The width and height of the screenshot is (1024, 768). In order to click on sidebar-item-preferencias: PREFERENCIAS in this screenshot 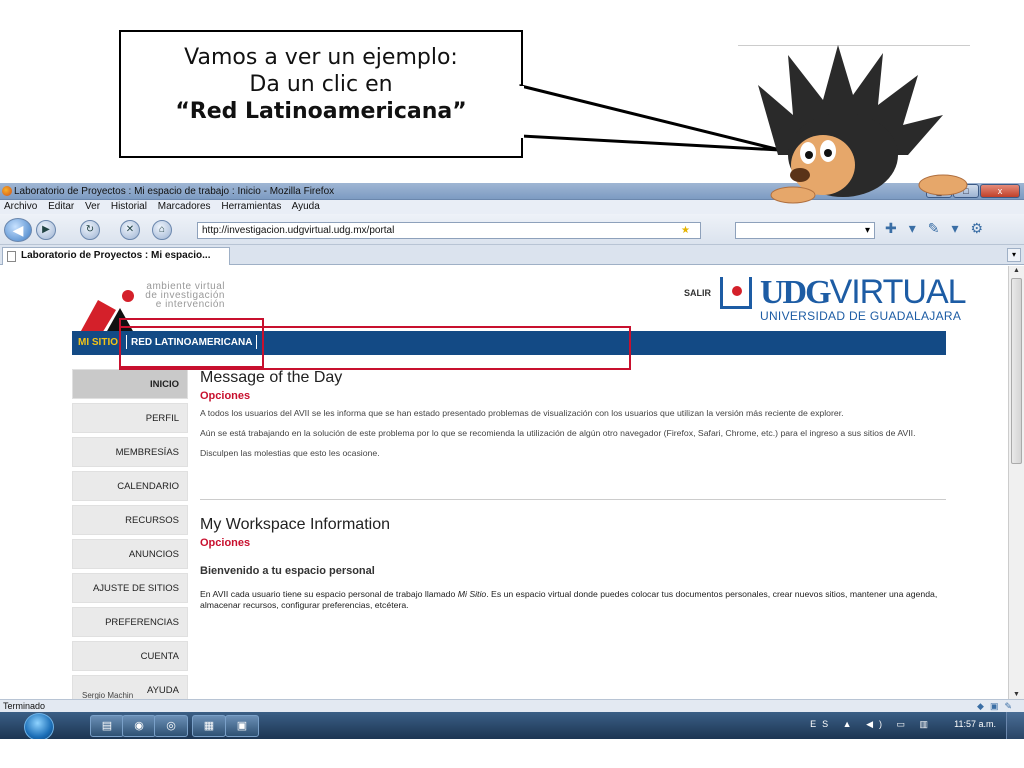, I will do `click(130, 622)`.